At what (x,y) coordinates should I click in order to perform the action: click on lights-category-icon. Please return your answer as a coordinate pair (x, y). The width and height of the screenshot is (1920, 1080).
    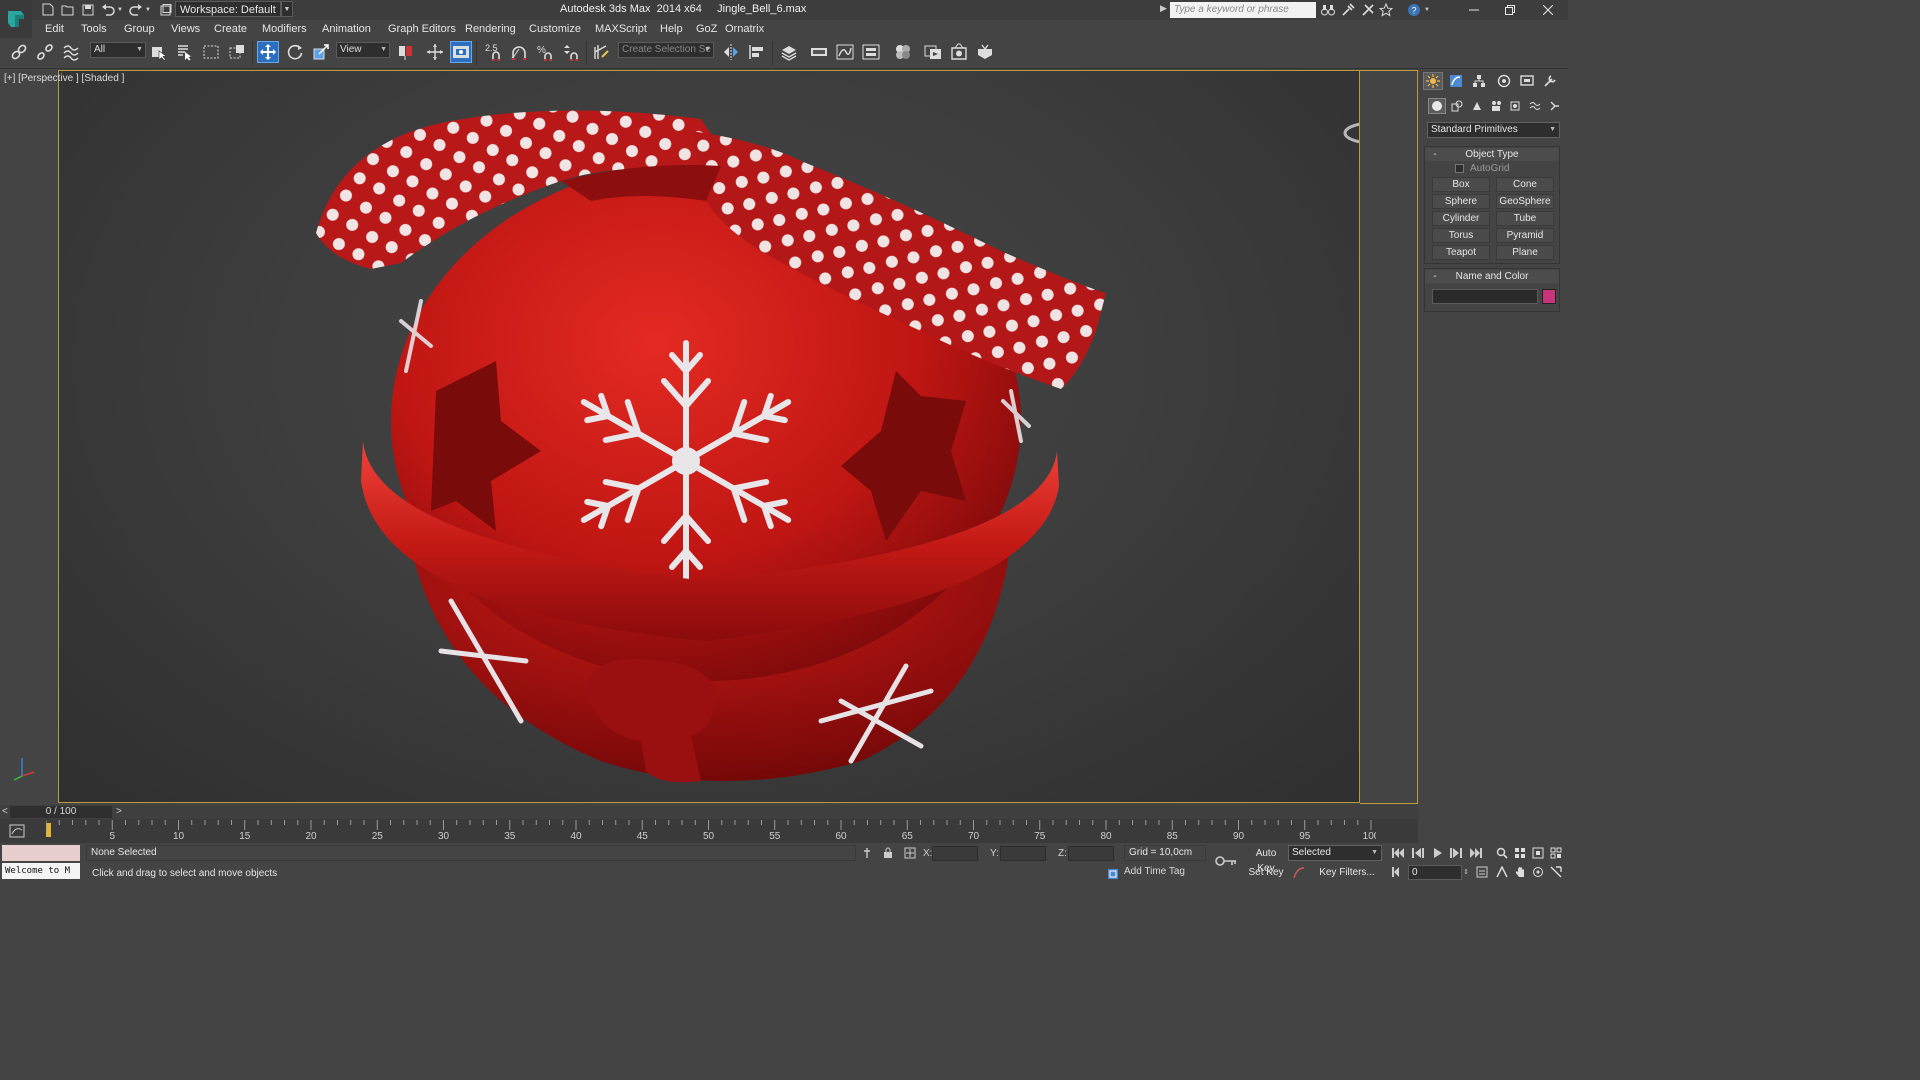
    Looking at the image, I should click on (1477, 106).